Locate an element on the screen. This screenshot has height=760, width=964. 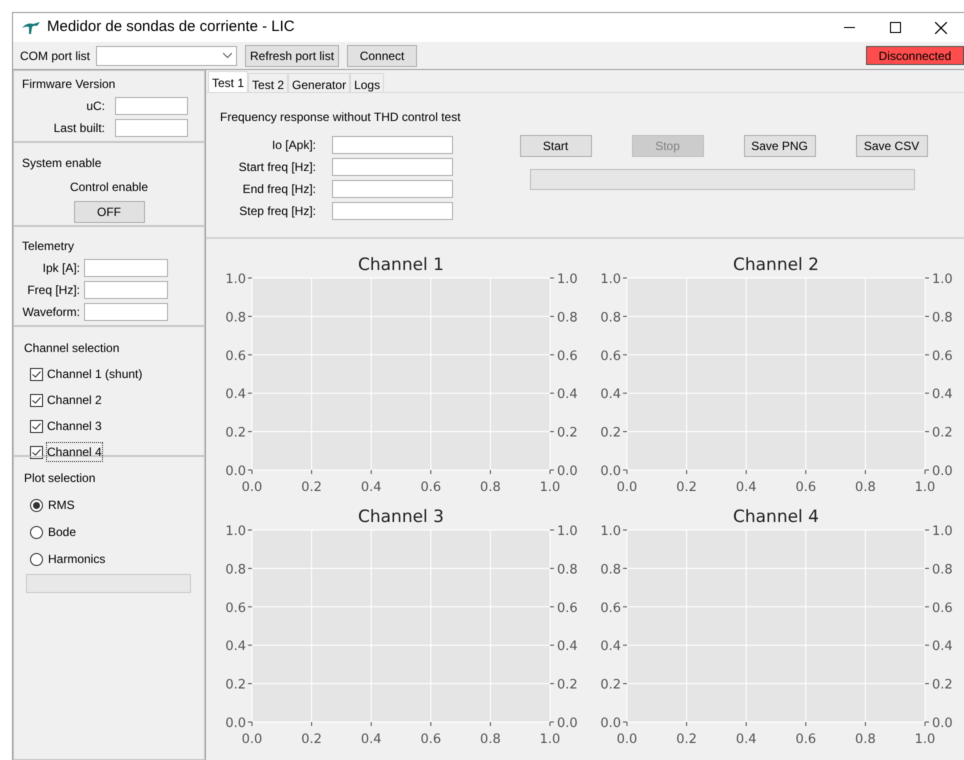
toggle-button: OFF is located at coordinates (109, 212).